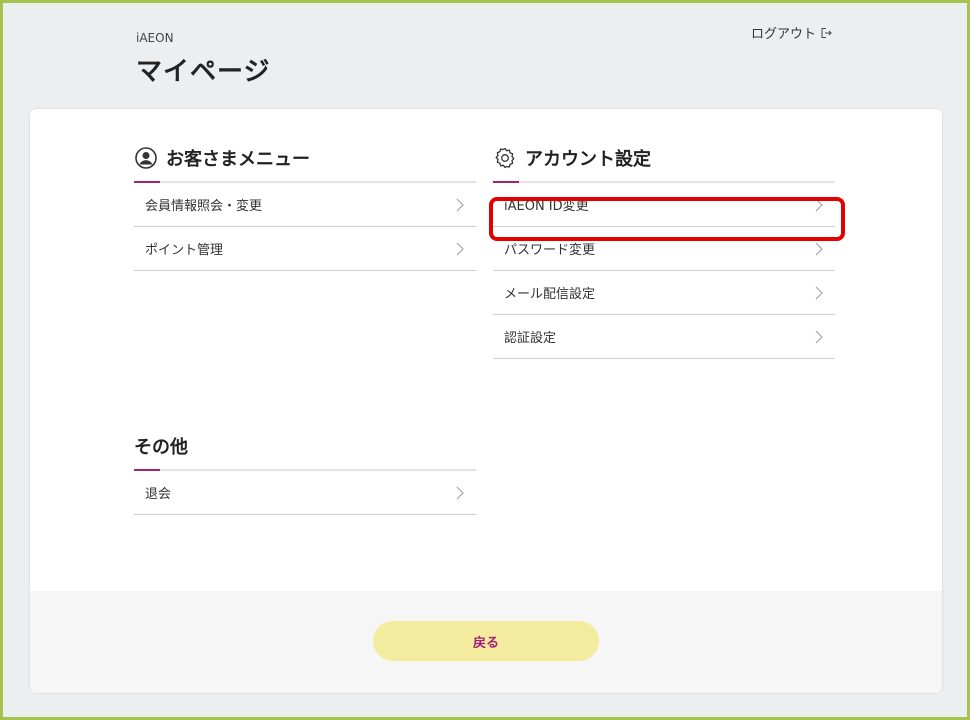  What do you see at coordinates (305, 493) in the screenshot?
I see `menu-item-withdraw: 退会` at bounding box center [305, 493].